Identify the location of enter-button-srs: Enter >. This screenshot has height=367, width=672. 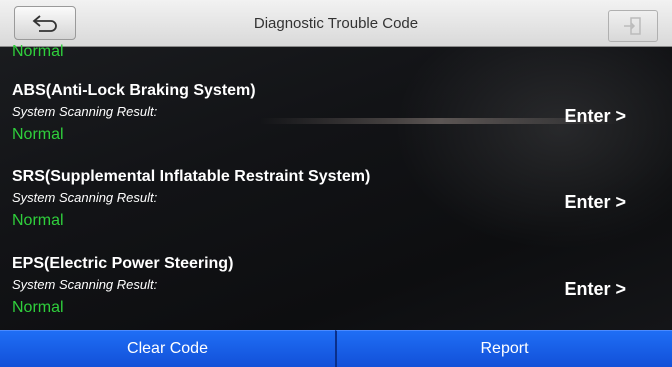
(595, 202).